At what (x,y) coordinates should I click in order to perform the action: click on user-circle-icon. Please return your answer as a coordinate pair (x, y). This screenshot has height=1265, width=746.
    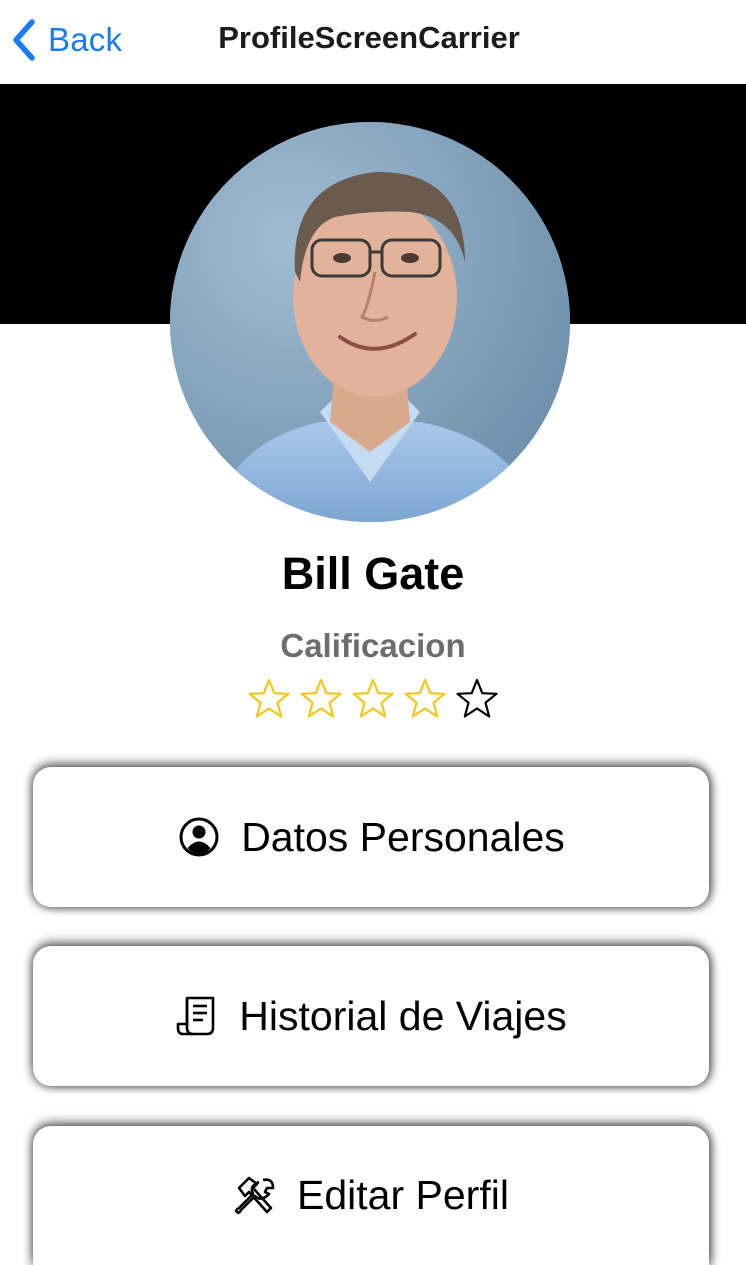
    Looking at the image, I should click on (199, 837).